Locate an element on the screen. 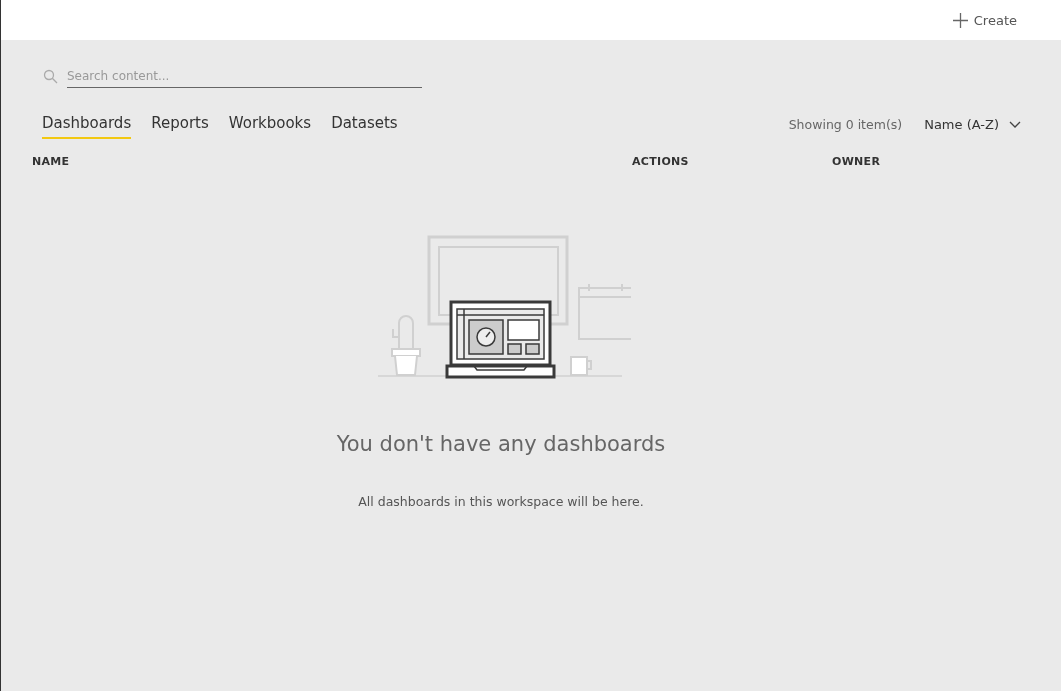 The height and width of the screenshot is (691, 1061). tab: Dashboards is located at coordinates (87, 124).